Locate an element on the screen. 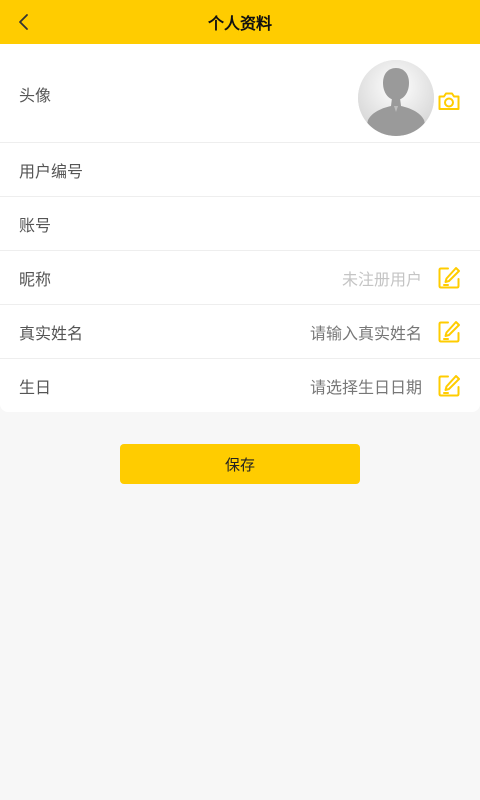  birthday-row: 生日 请选择生日日期 is located at coordinates (240, 385).